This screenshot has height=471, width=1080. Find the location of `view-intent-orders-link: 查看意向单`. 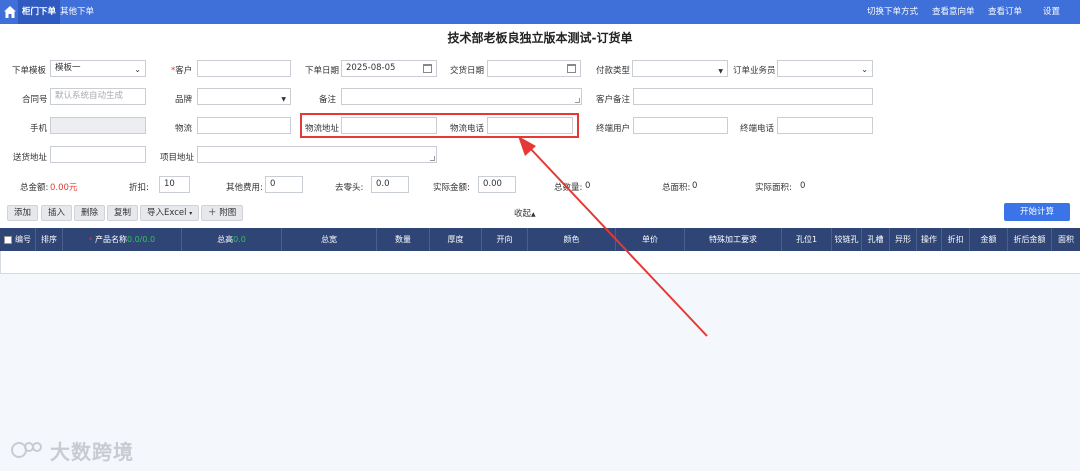

view-intent-orders-link: 查看意向单 is located at coordinates (953, 12).